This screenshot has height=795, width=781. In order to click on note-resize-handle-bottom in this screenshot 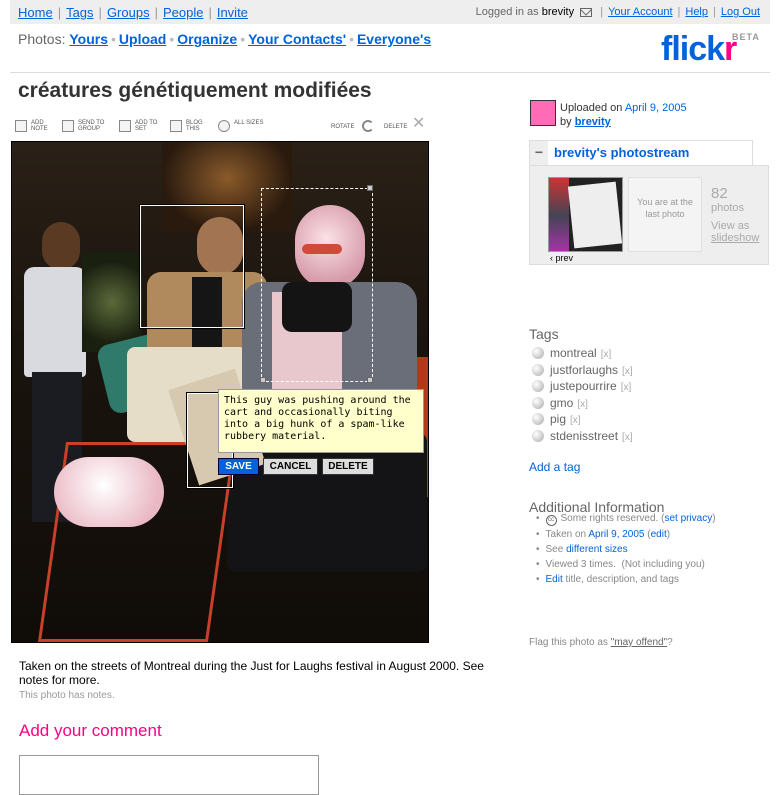, I will do `click(370, 380)`.